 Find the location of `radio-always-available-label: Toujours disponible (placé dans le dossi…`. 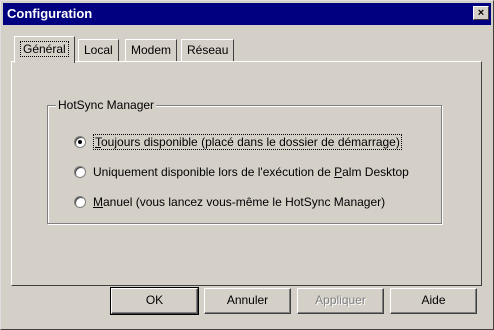

radio-always-available-label: Toujours disponible (placé dans le dossi… is located at coordinates (247, 142).